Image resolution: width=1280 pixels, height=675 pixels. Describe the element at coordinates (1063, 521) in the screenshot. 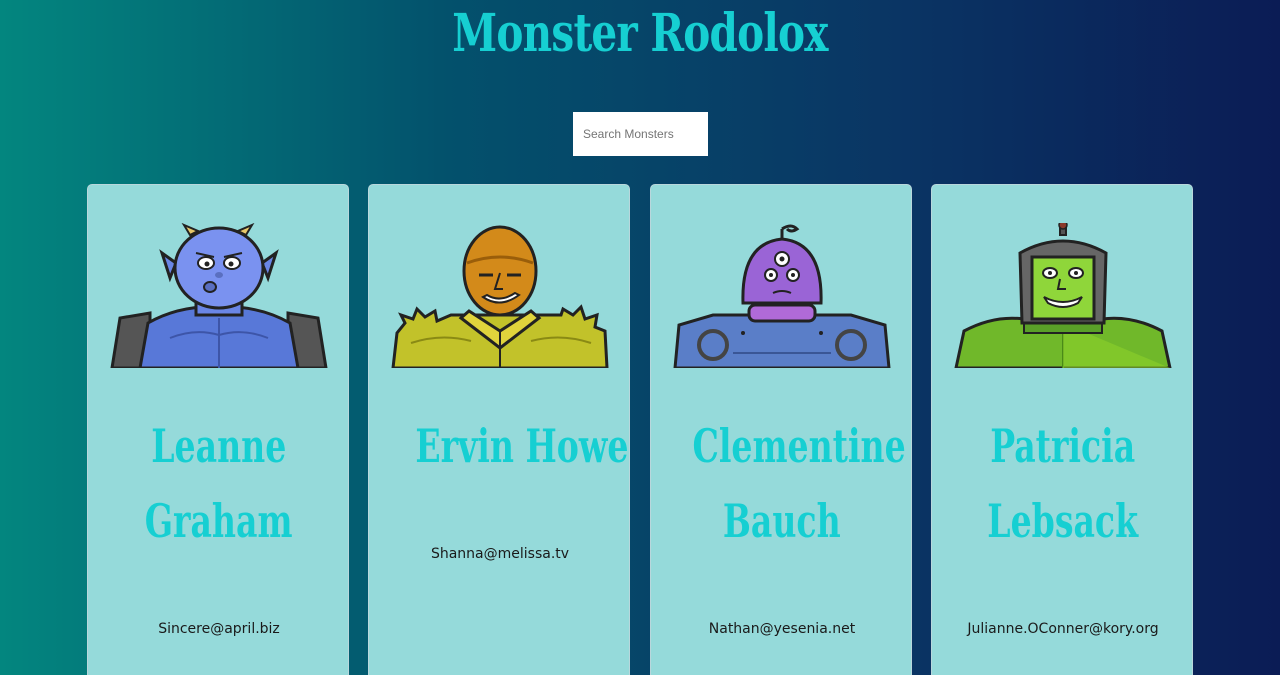

I see `monster-name-line2: Lebsack` at that location.